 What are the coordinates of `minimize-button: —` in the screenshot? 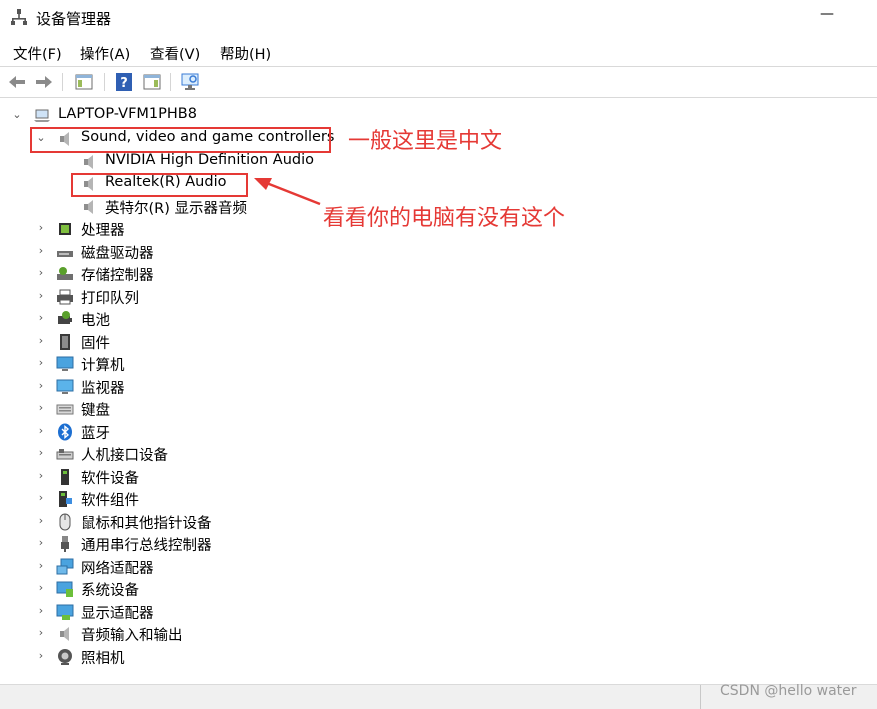 It's located at (827, 16).